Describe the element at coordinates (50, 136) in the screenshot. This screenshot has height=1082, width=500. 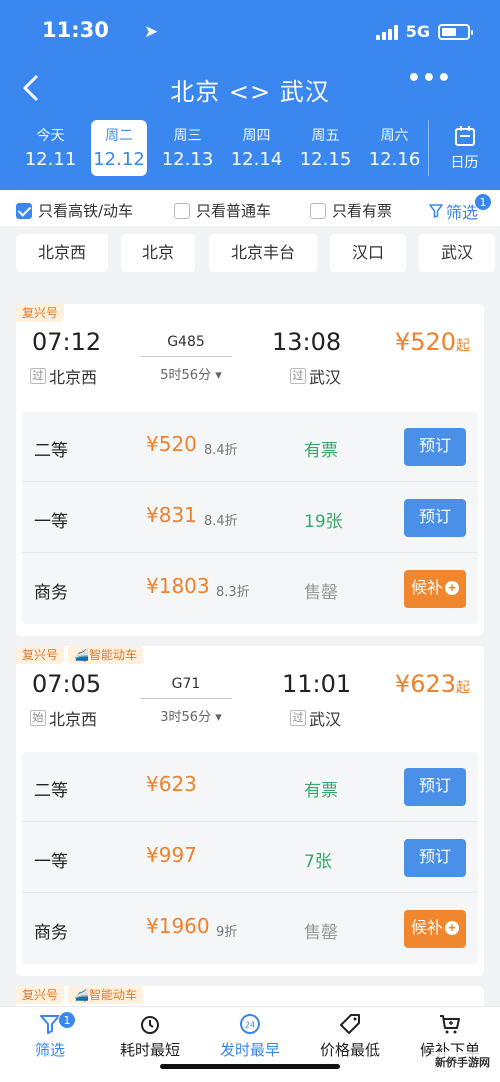
I see `date-weekday: 今天` at that location.